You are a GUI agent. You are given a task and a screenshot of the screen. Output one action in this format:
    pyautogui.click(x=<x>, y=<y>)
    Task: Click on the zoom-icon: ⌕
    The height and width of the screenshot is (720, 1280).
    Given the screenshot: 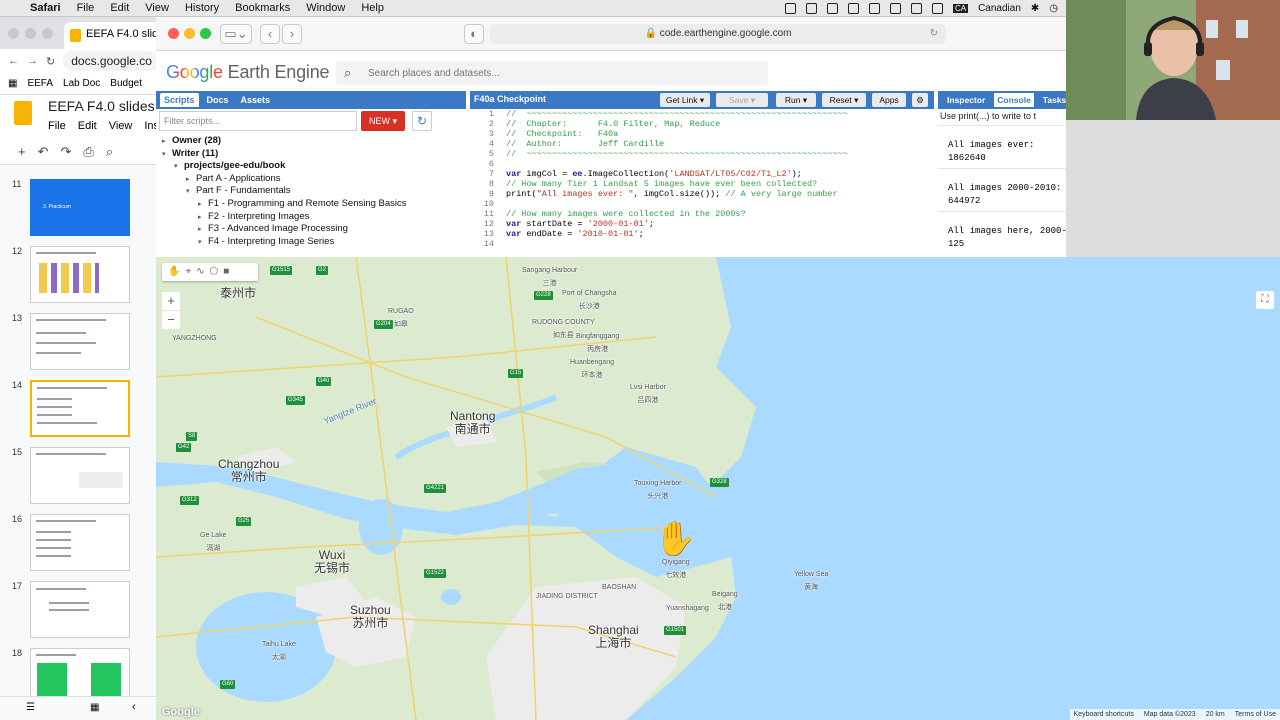 What is the action you would take?
    pyautogui.click(x=109, y=152)
    